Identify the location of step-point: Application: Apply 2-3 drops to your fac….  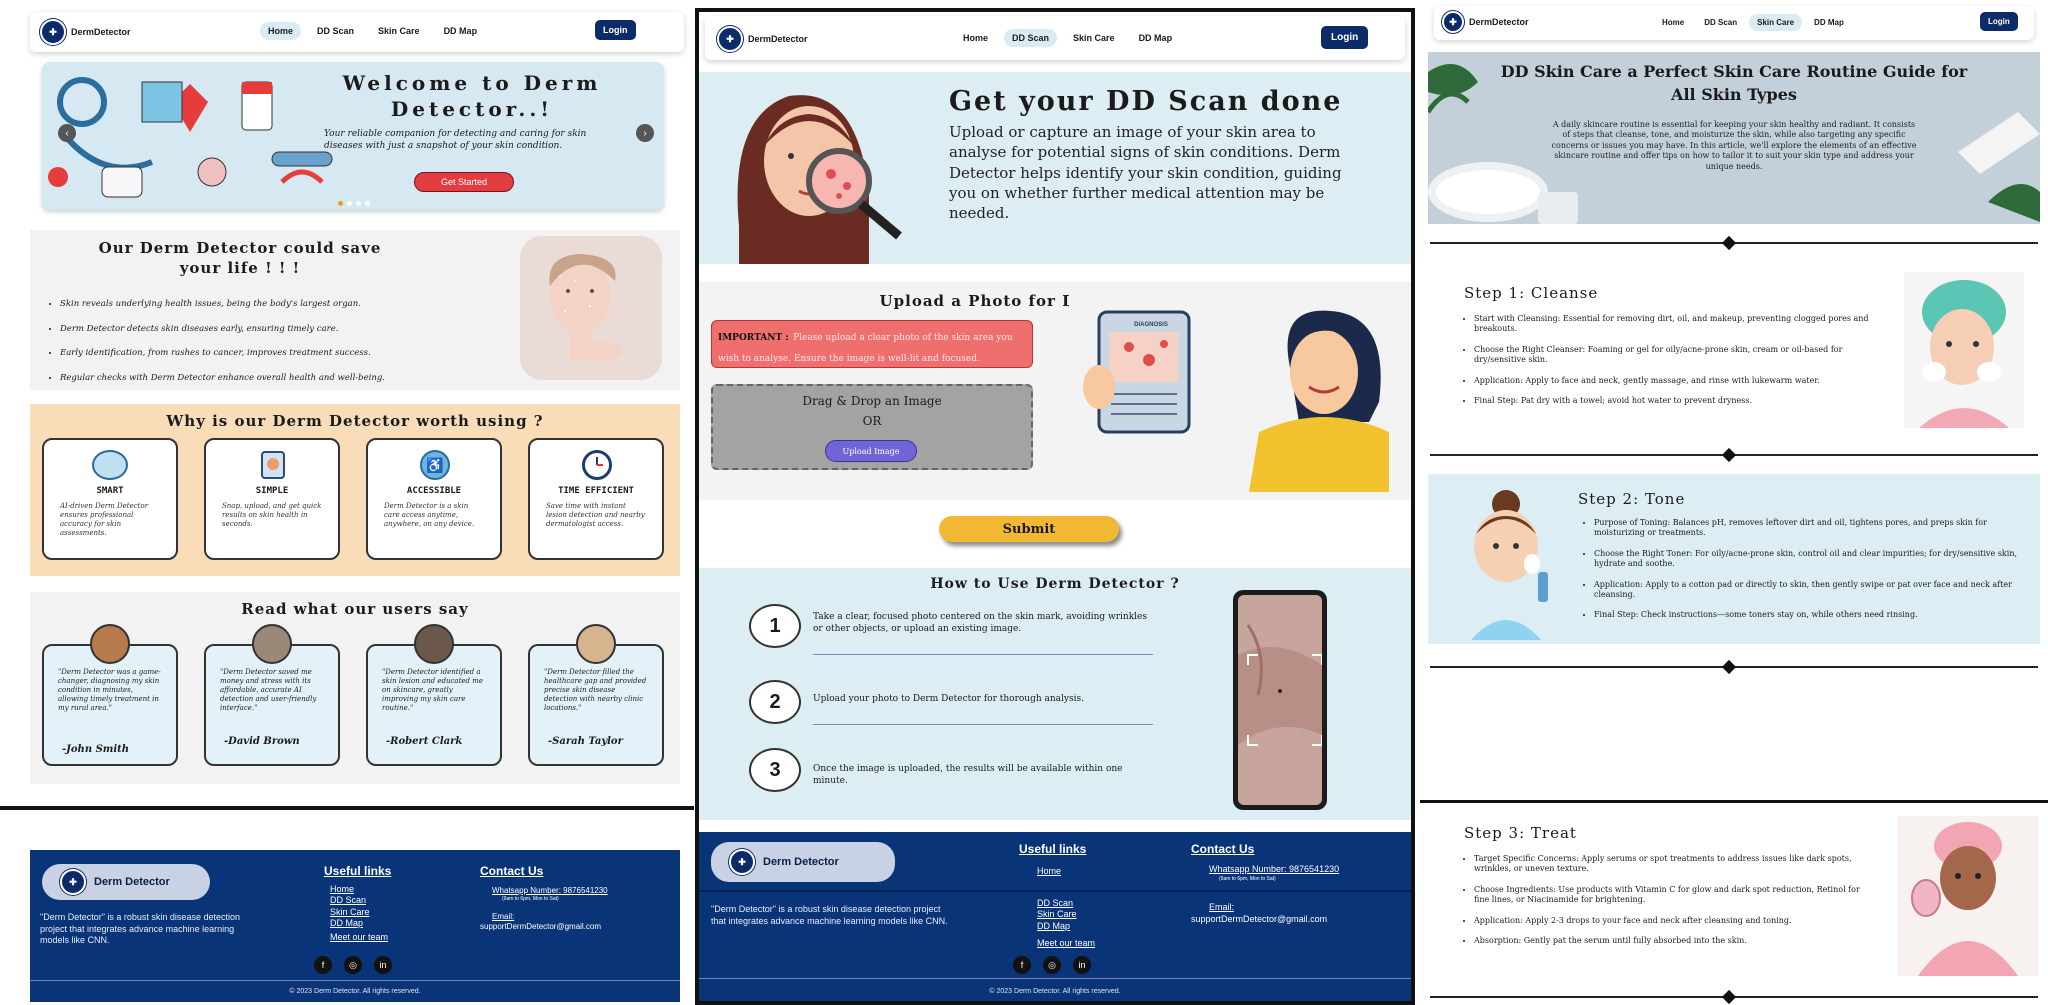
(1674, 921).